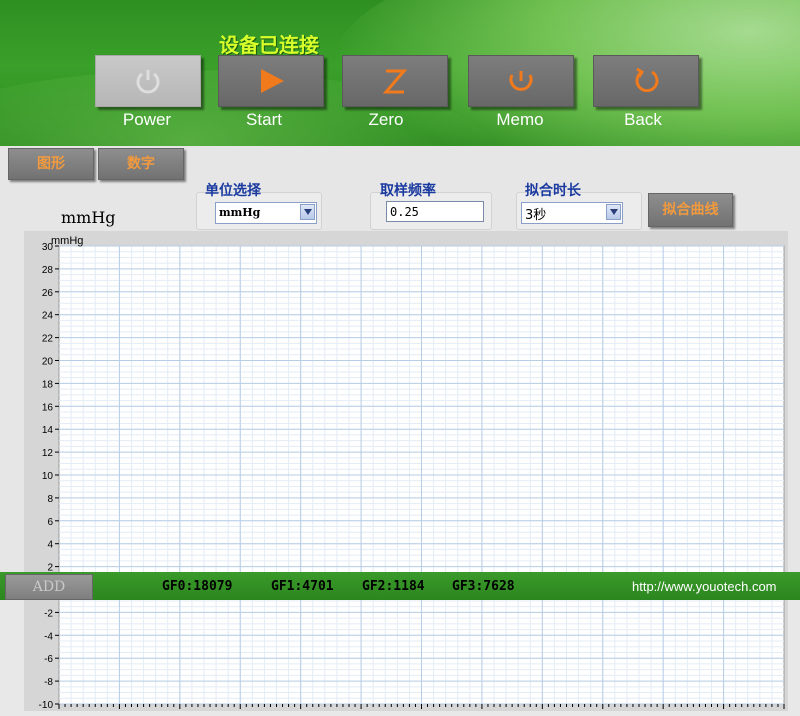 The width and height of the screenshot is (800, 716). What do you see at coordinates (240, 212) in the screenshot?
I see `unit-select-value: mmHg` at bounding box center [240, 212].